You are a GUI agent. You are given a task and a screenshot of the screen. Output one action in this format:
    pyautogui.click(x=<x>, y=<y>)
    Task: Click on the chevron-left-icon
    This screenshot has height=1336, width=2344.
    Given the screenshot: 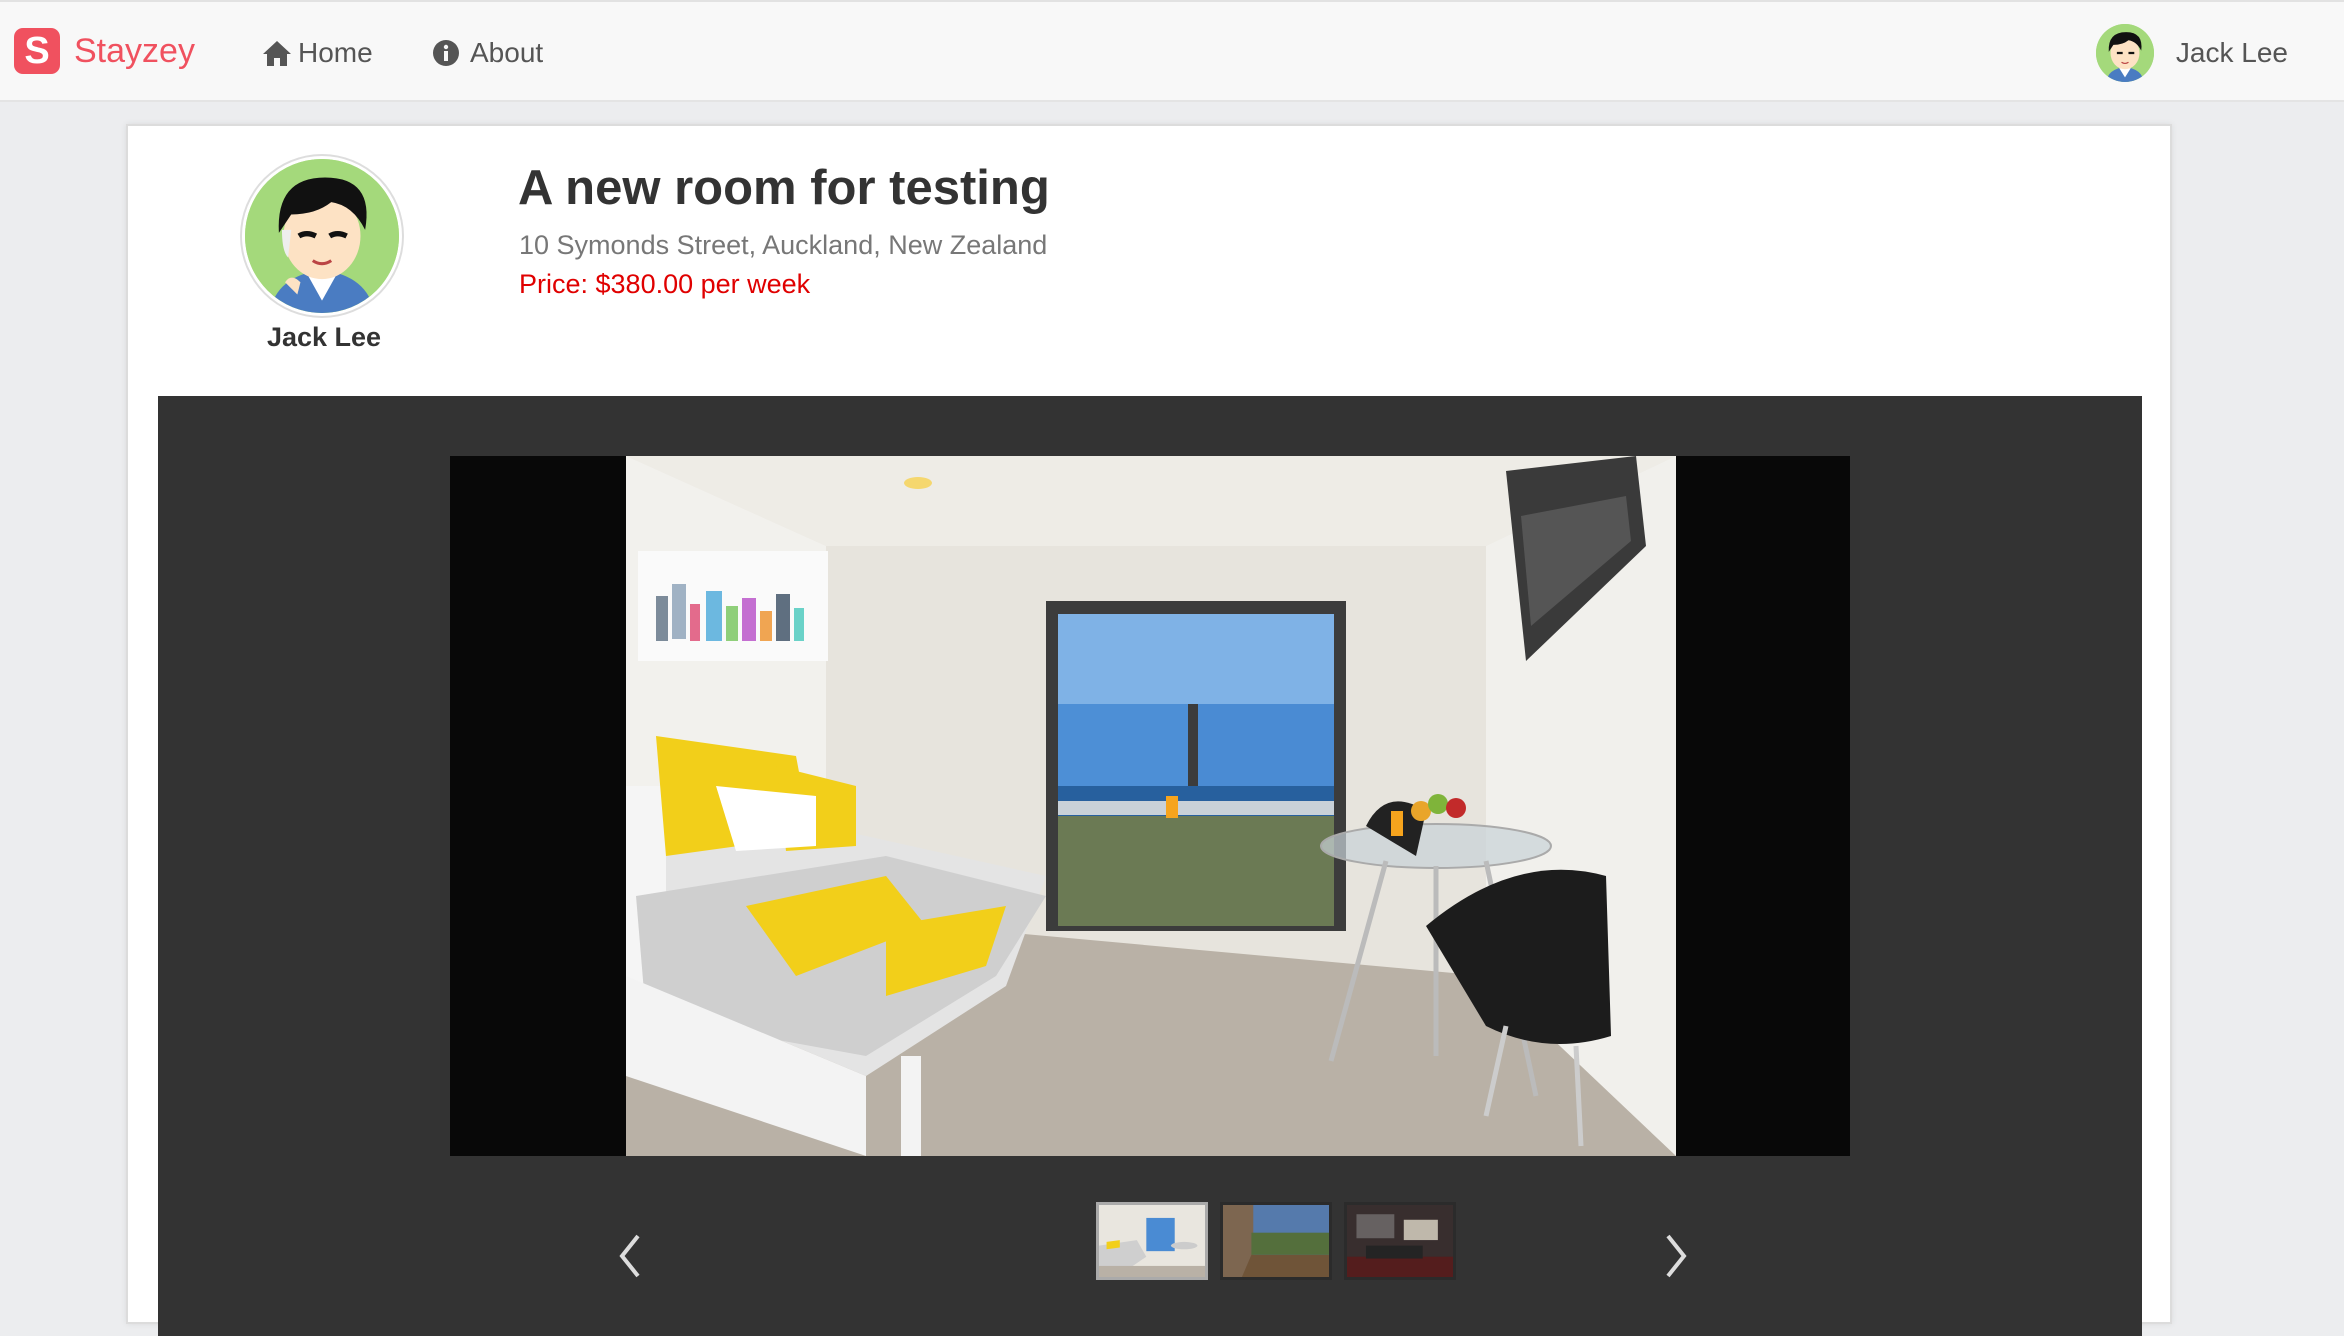 What is the action you would take?
    pyautogui.click(x=630, y=1256)
    